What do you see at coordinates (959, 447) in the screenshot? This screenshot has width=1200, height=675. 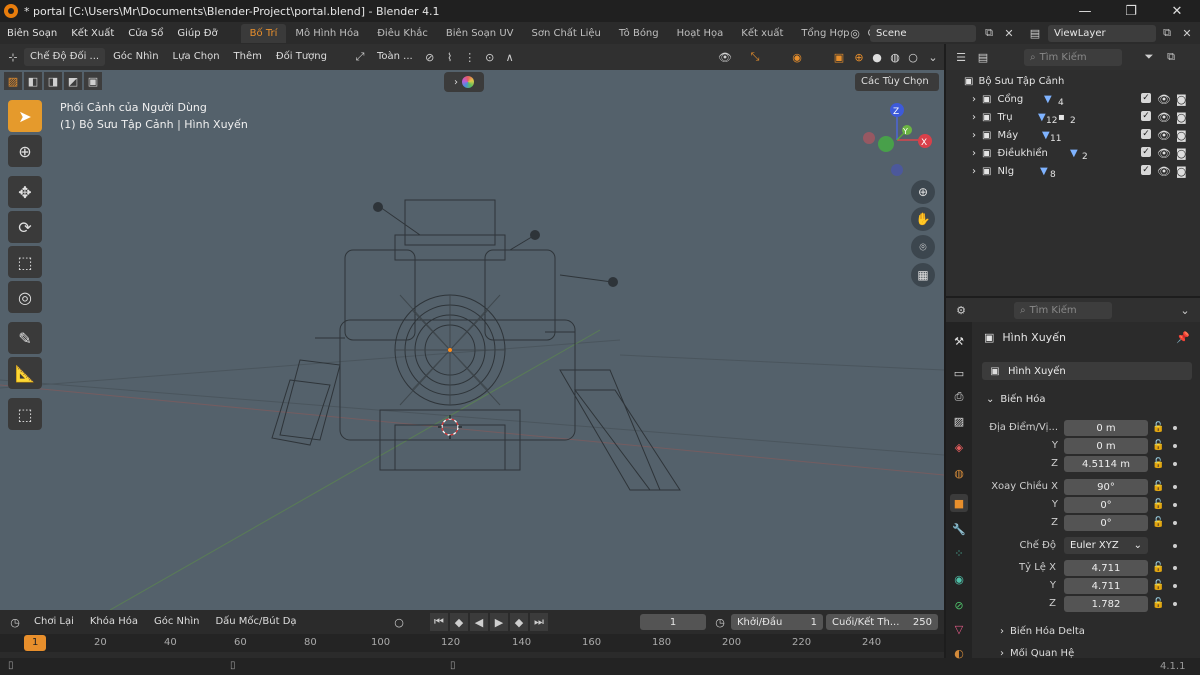 I see `scene-tab-icon: ◈` at bounding box center [959, 447].